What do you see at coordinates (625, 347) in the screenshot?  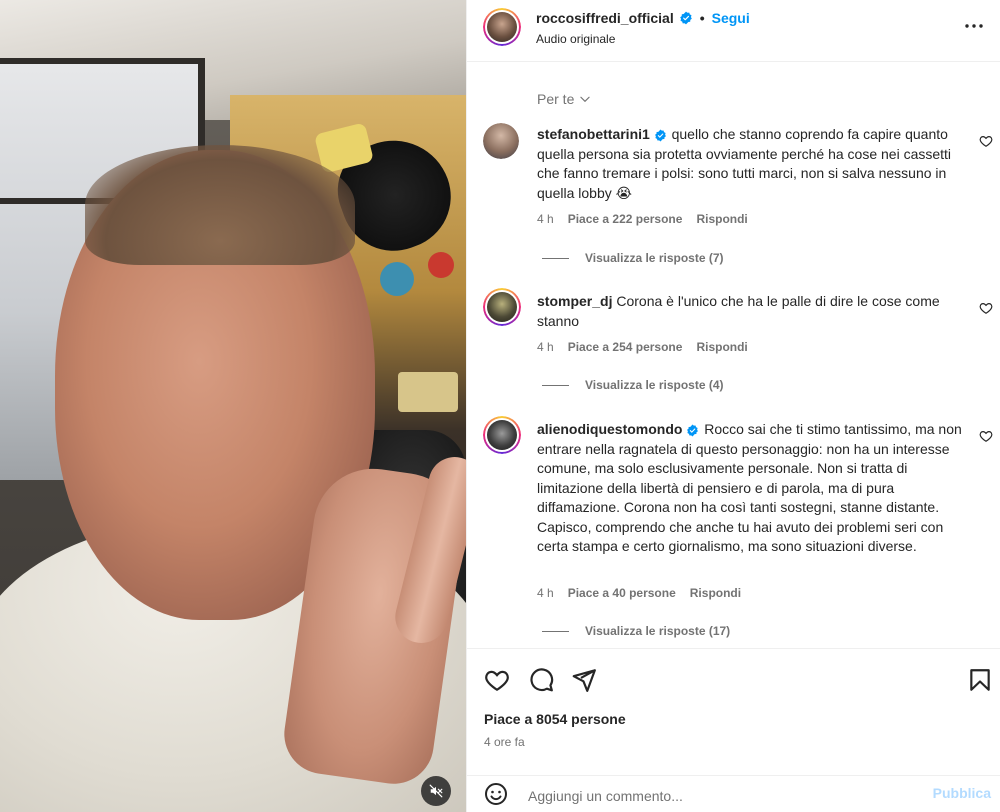 I see `comment-likes: Piace a 254 persone` at bounding box center [625, 347].